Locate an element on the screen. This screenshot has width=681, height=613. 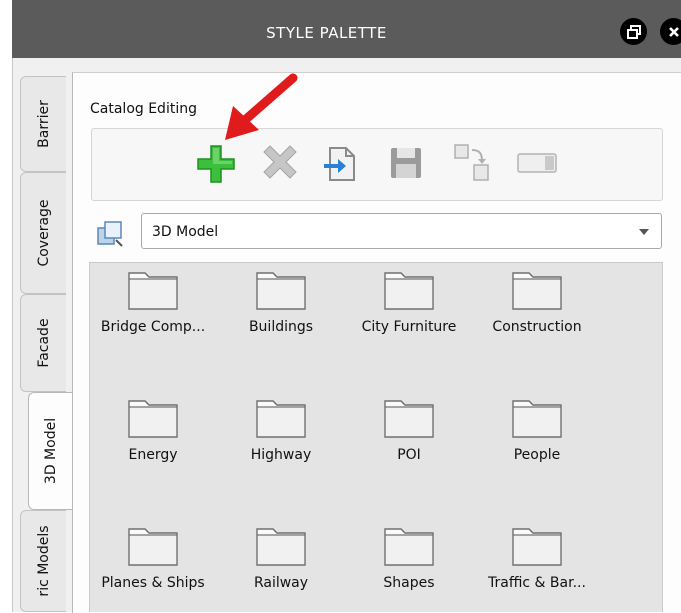
rename-button is located at coordinates (538, 165).